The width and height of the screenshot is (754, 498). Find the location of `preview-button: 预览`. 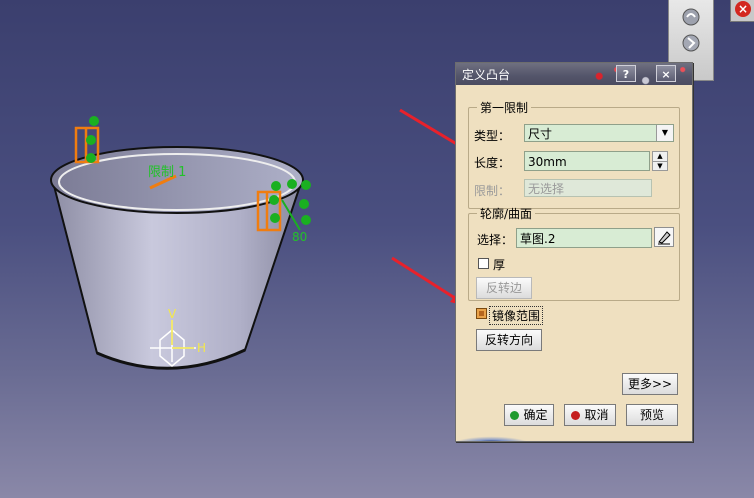

preview-button: 预览 is located at coordinates (652, 415).